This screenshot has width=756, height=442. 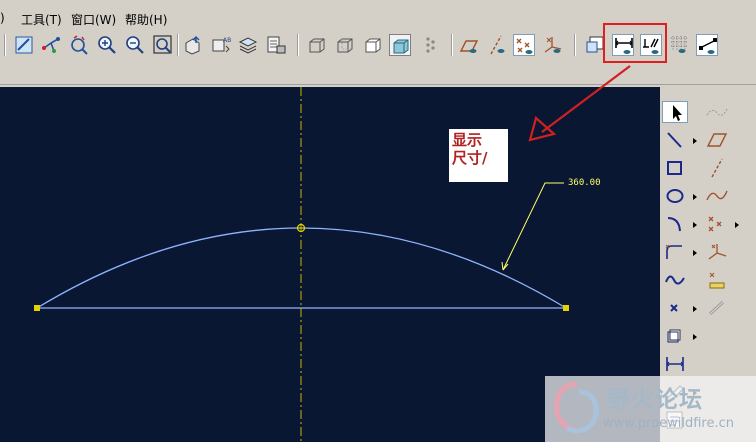 What do you see at coordinates (584, 183) in the screenshot?
I see `dimension-label: 360.00` at bounding box center [584, 183].